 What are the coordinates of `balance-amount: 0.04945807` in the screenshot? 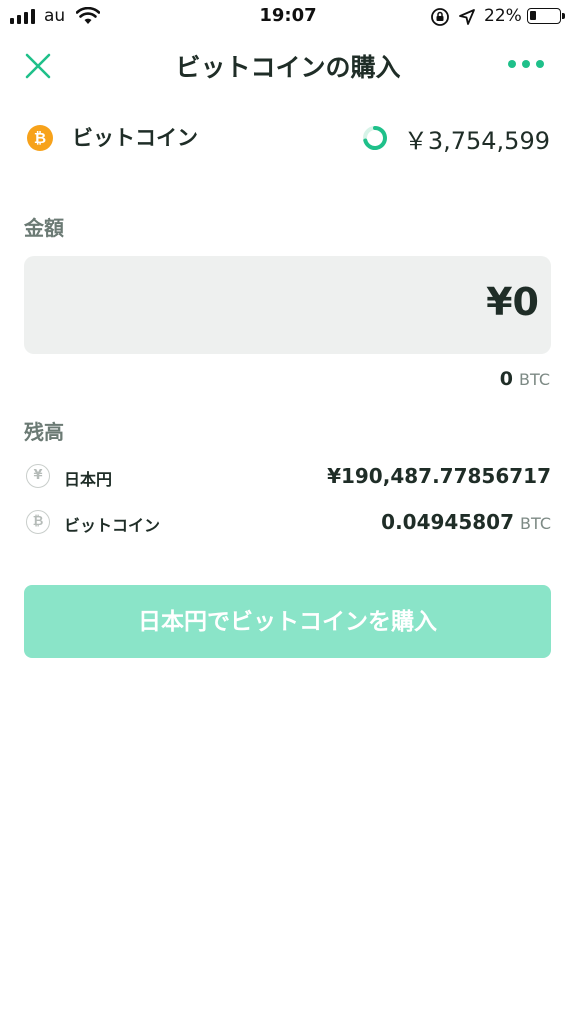 It's located at (448, 522).